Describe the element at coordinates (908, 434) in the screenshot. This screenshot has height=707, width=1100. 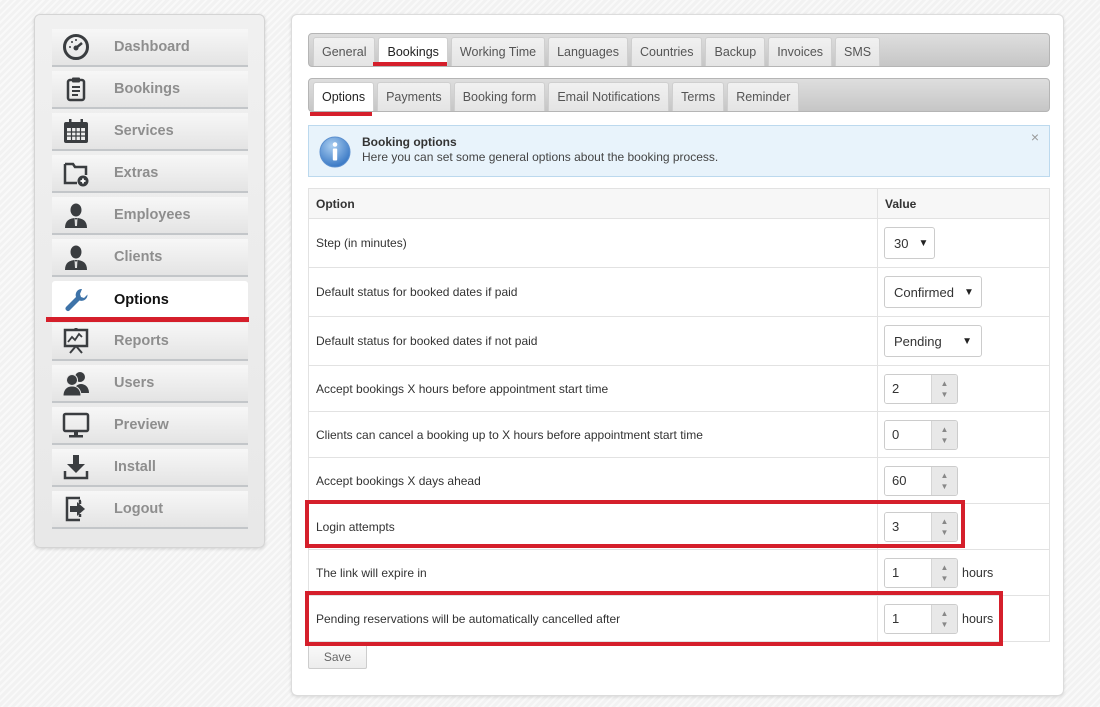
I see `stepper-value: 0` at that location.